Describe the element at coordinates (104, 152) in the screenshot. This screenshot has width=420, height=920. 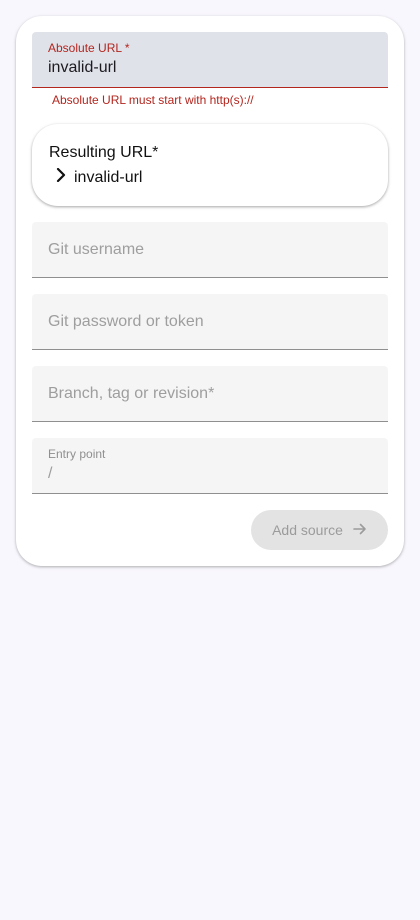
I see `resulting-url-title: Resulting URL*` at that location.